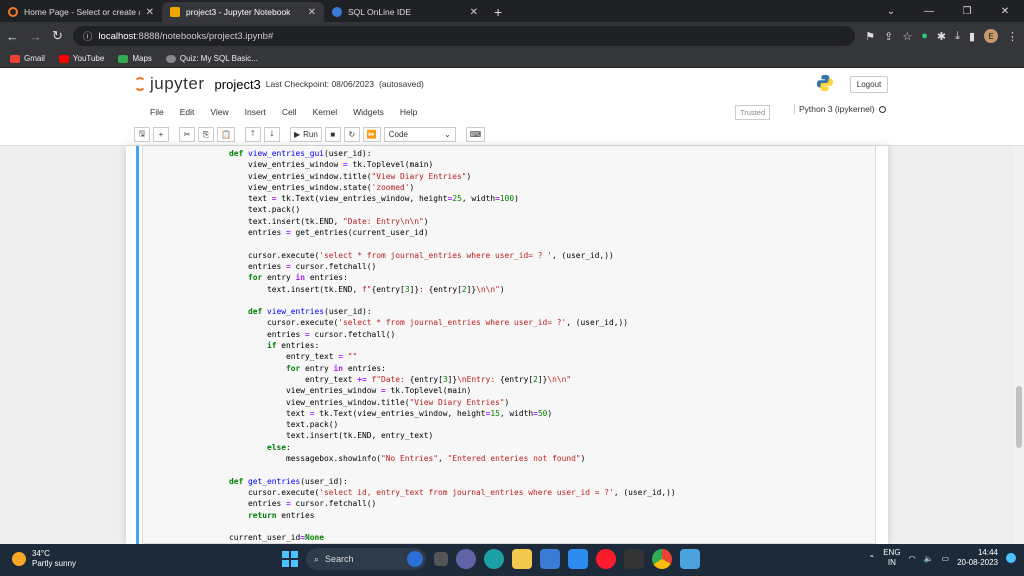  What do you see at coordinates (170, 58) in the screenshot?
I see `quiz-icon` at bounding box center [170, 58].